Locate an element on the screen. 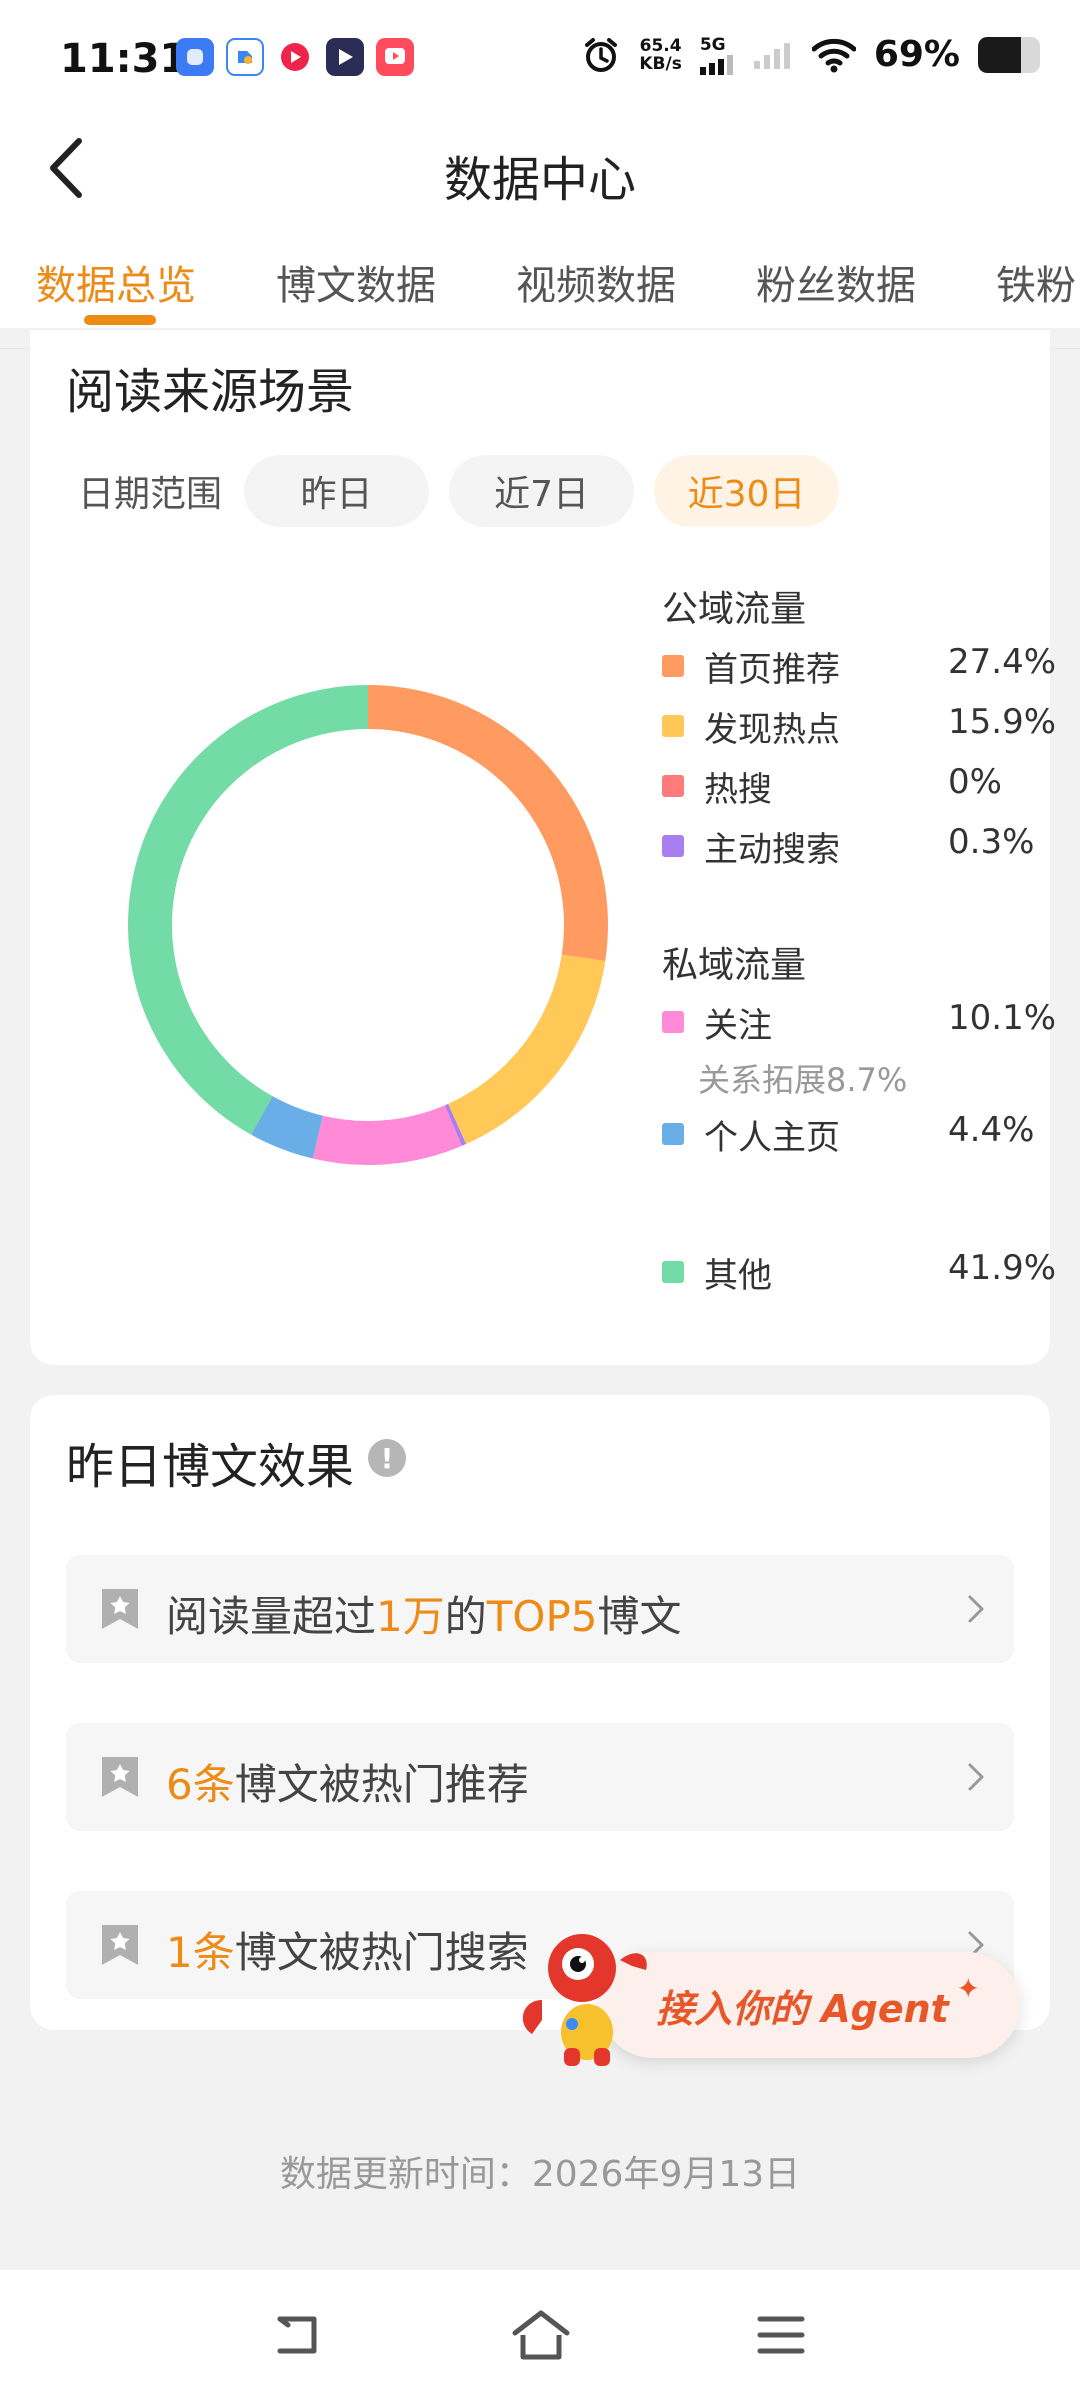  legend-value: 41.9% is located at coordinates (1002, 1268).